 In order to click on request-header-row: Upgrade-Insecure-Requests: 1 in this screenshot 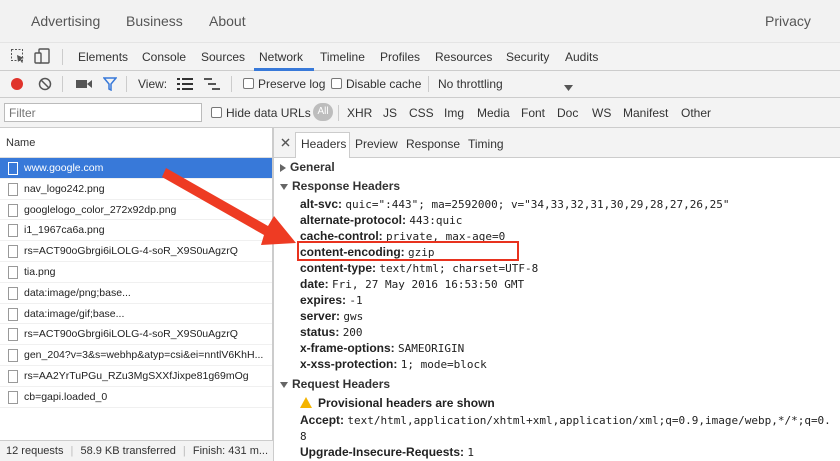, I will do `click(387, 452)`.